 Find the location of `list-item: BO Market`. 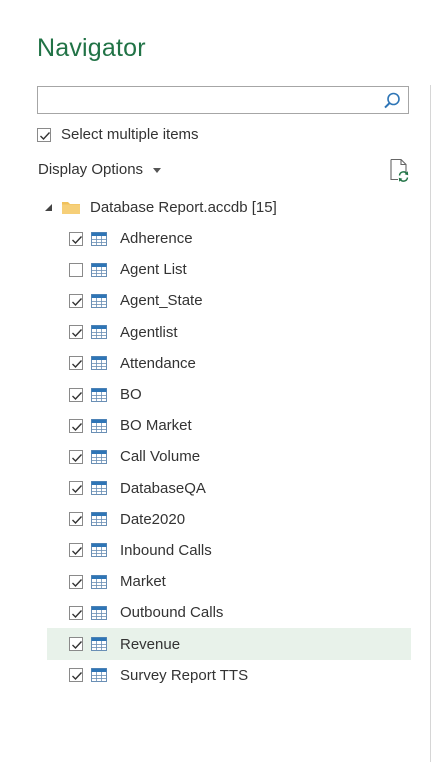

list-item: BO Market is located at coordinates (229, 425).